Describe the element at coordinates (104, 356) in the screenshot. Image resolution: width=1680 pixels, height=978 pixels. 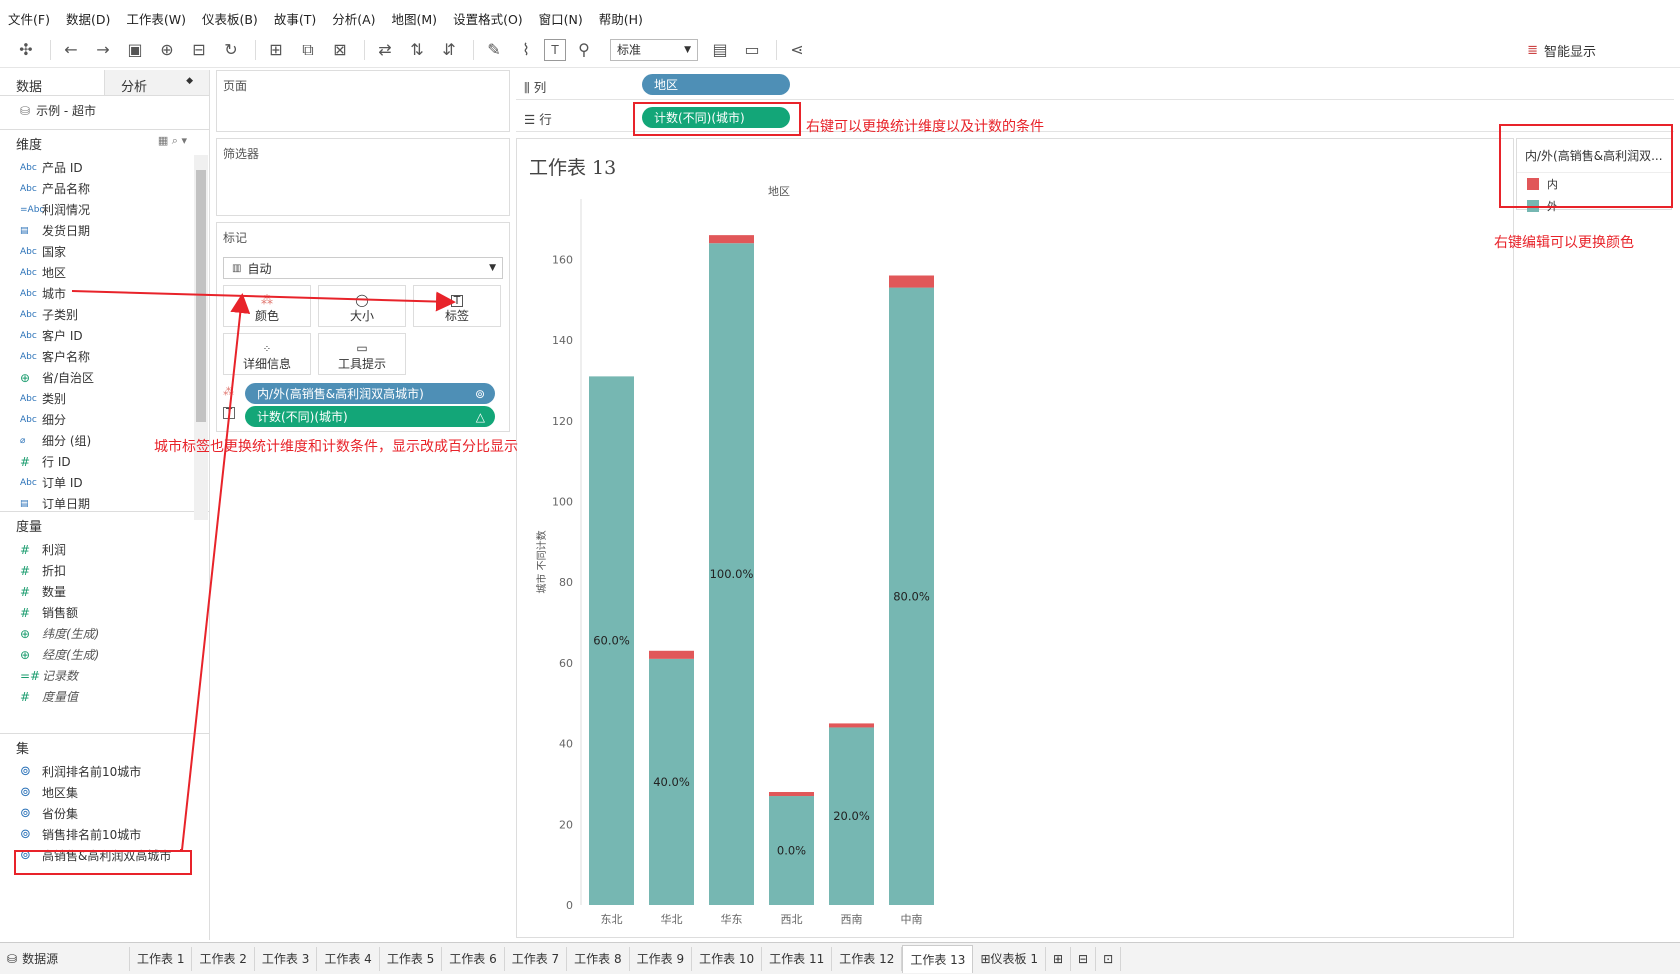
I see `field-item: Abc 客户名称` at that location.